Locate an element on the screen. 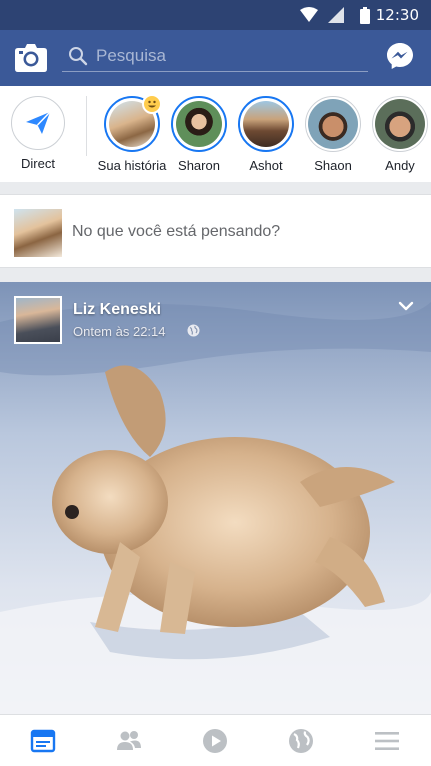 The width and height of the screenshot is (431, 766). video-icon is located at coordinates (215, 741).